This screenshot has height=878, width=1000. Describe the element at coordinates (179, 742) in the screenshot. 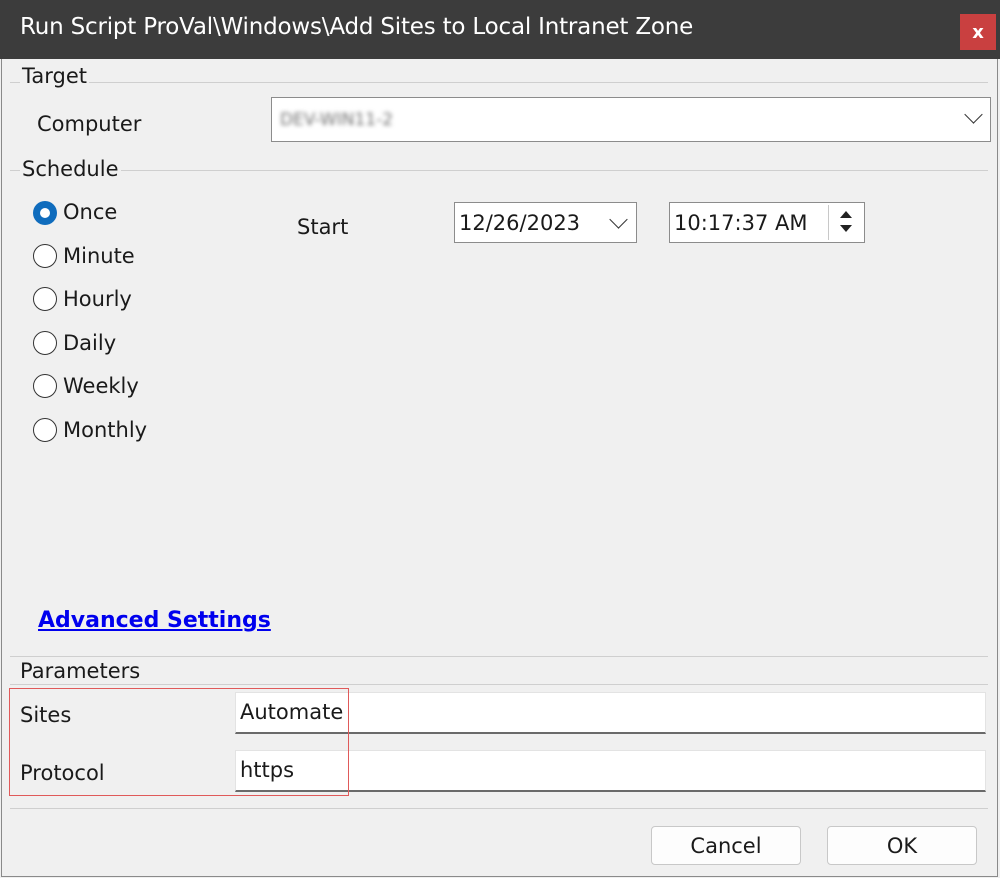

I see `highlight-box` at that location.